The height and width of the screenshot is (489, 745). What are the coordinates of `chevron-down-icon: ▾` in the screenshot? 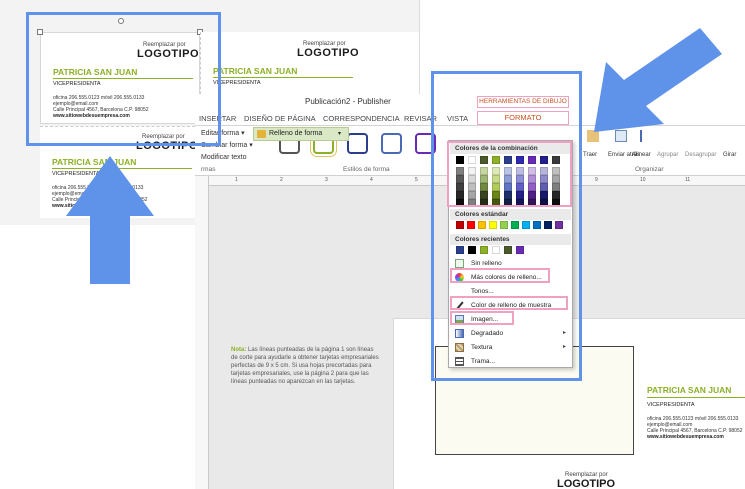 It's located at (340, 134).